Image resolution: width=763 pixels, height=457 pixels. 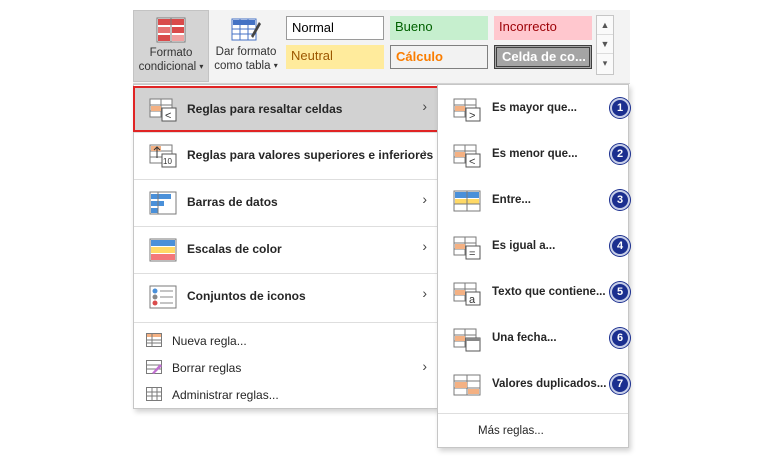 I want to click on gallery-scroll: ▲ ▼ ▾, so click(x=605, y=45).